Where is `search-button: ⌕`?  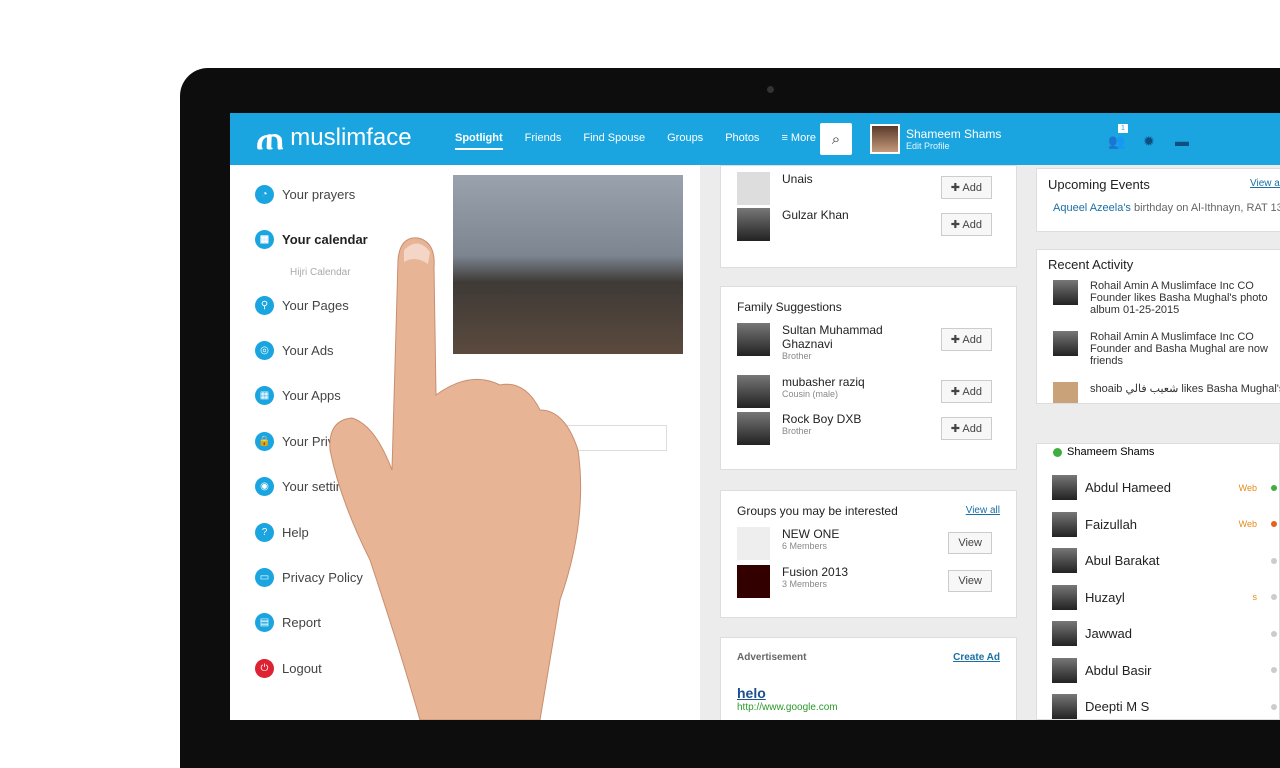 search-button: ⌕ is located at coordinates (836, 139).